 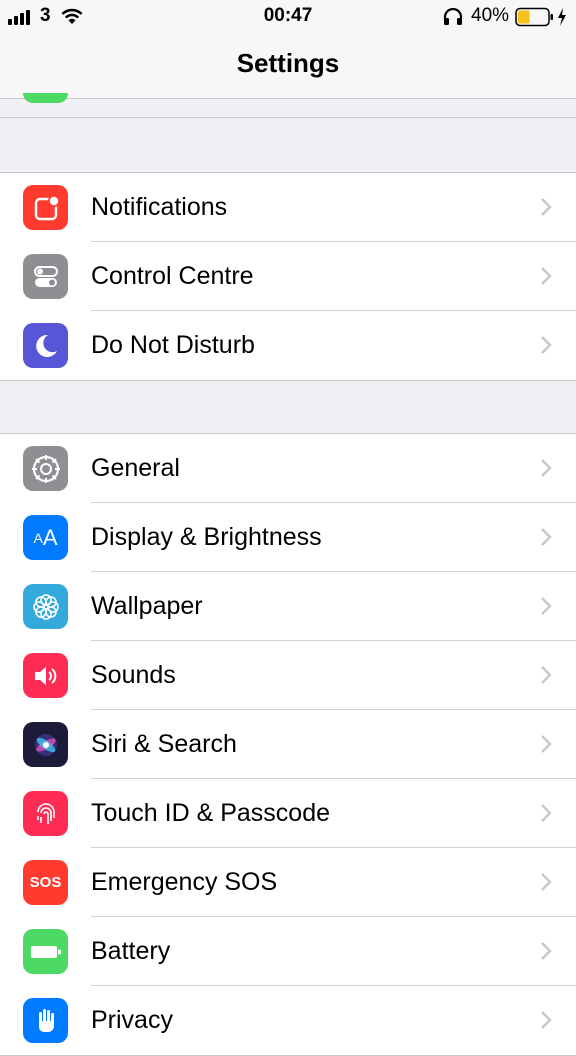 What do you see at coordinates (147, 606) in the screenshot?
I see `settings-row-label: Wallpaper` at bounding box center [147, 606].